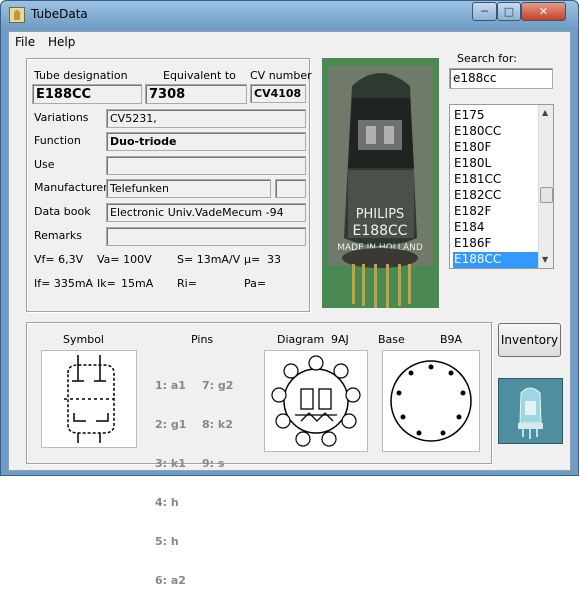  I want to click on pins-list-left: 1: a1 2: g1 3: k1 4: h 5: h 6: a2, so click(170, 483).